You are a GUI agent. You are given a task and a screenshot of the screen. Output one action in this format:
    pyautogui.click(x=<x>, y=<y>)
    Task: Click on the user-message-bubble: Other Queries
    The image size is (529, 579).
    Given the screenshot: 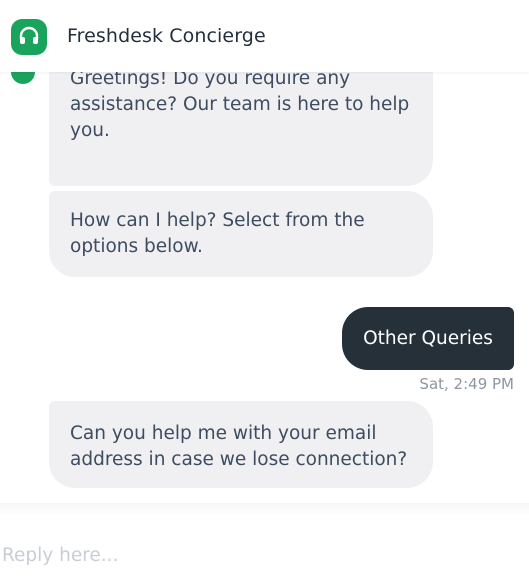 What is the action you would take?
    pyautogui.click(x=428, y=338)
    